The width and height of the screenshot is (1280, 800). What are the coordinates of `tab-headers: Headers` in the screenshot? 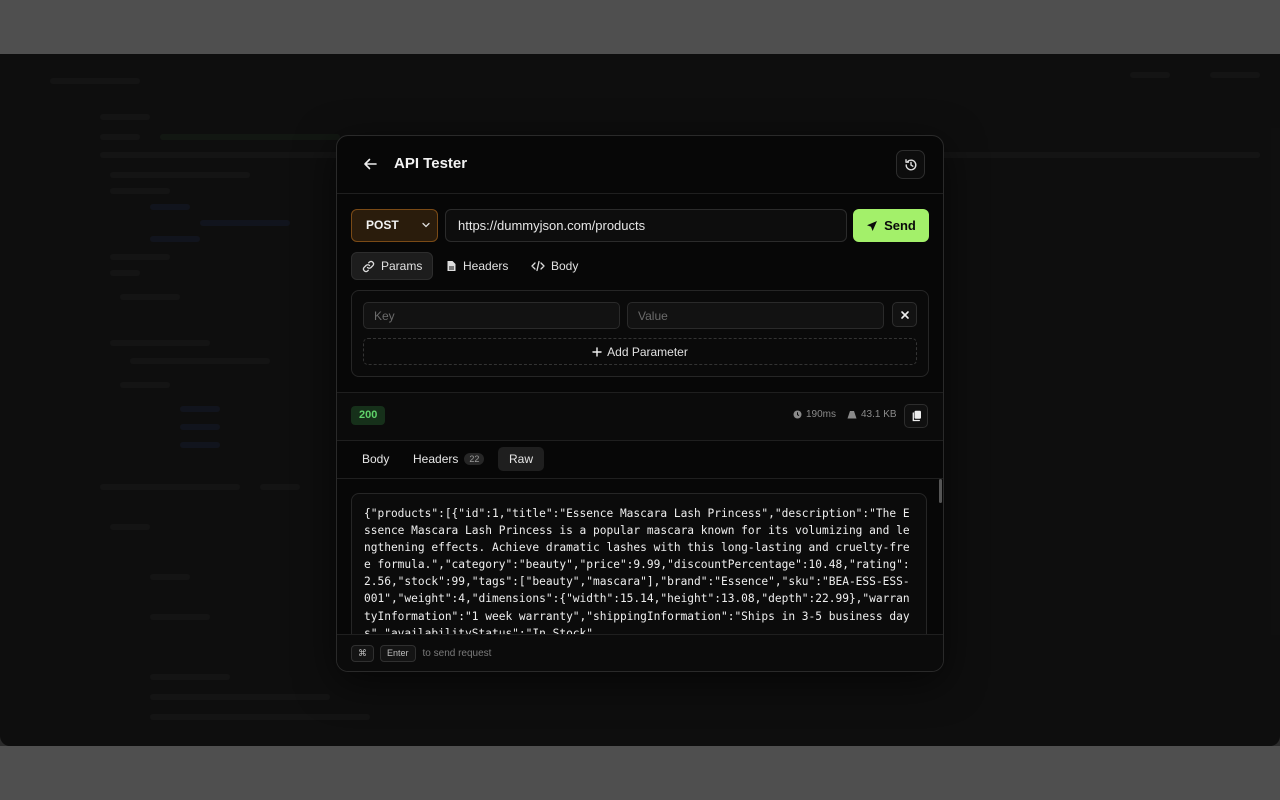 It's located at (477, 266).